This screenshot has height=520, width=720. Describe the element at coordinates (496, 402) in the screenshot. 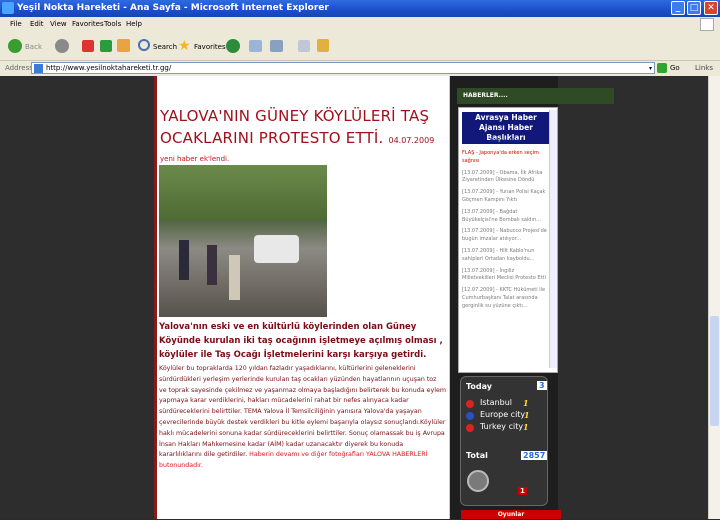

I see `counter-row-label: Istanbul` at that location.